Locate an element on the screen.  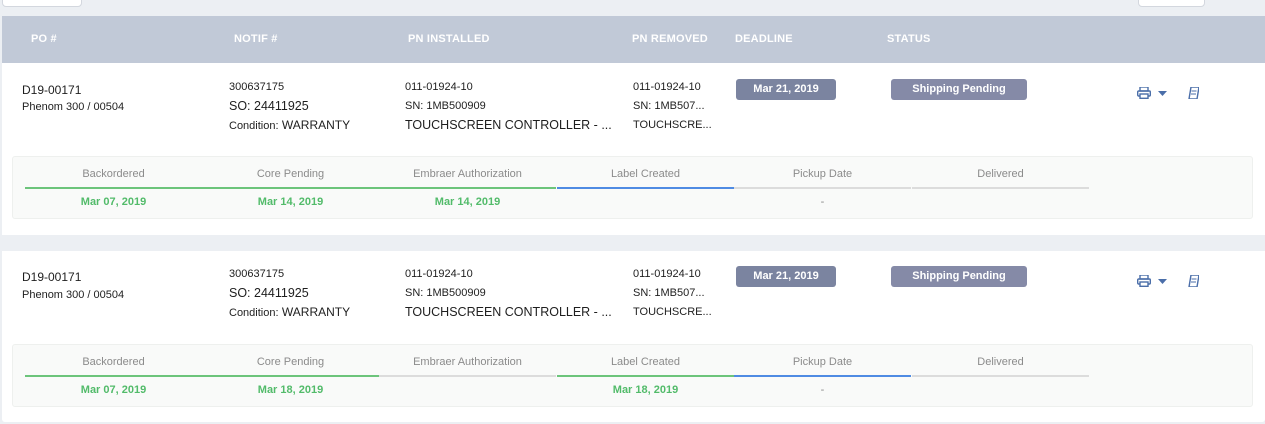
top-right-button is located at coordinates (1171, 3).